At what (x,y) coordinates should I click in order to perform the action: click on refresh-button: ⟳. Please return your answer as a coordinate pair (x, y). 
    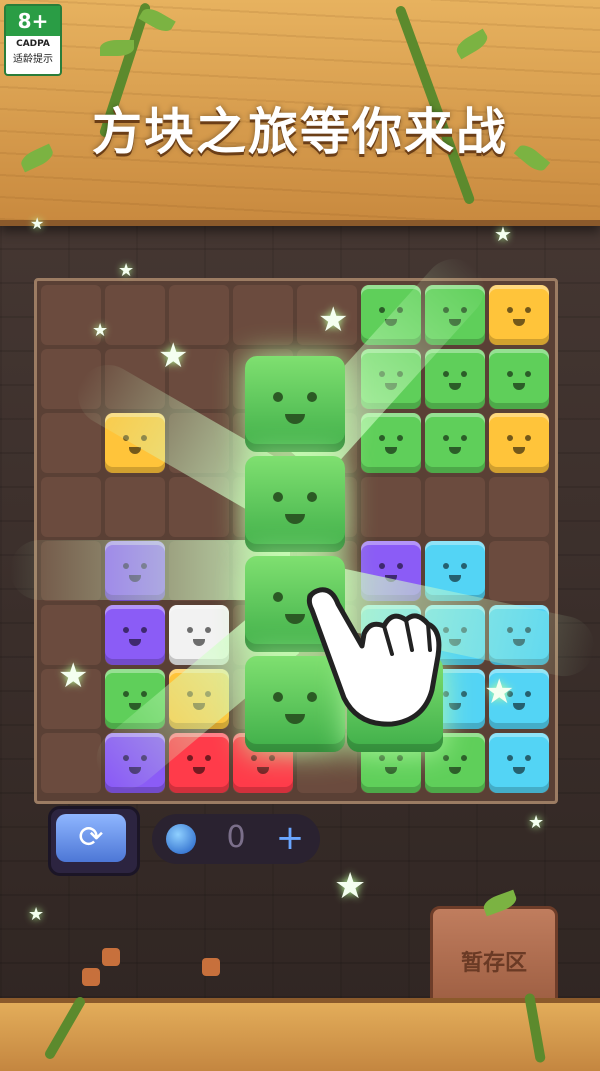
    Looking at the image, I should click on (94, 841).